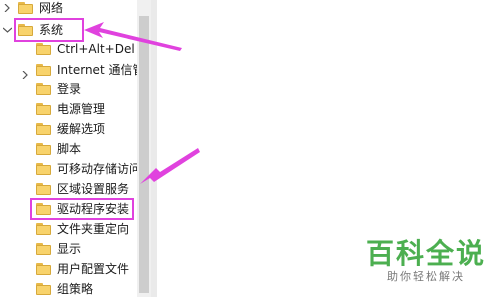 The image size is (500, 297). I want to click on tree-scrollbar-thumb, so click(144, 154).